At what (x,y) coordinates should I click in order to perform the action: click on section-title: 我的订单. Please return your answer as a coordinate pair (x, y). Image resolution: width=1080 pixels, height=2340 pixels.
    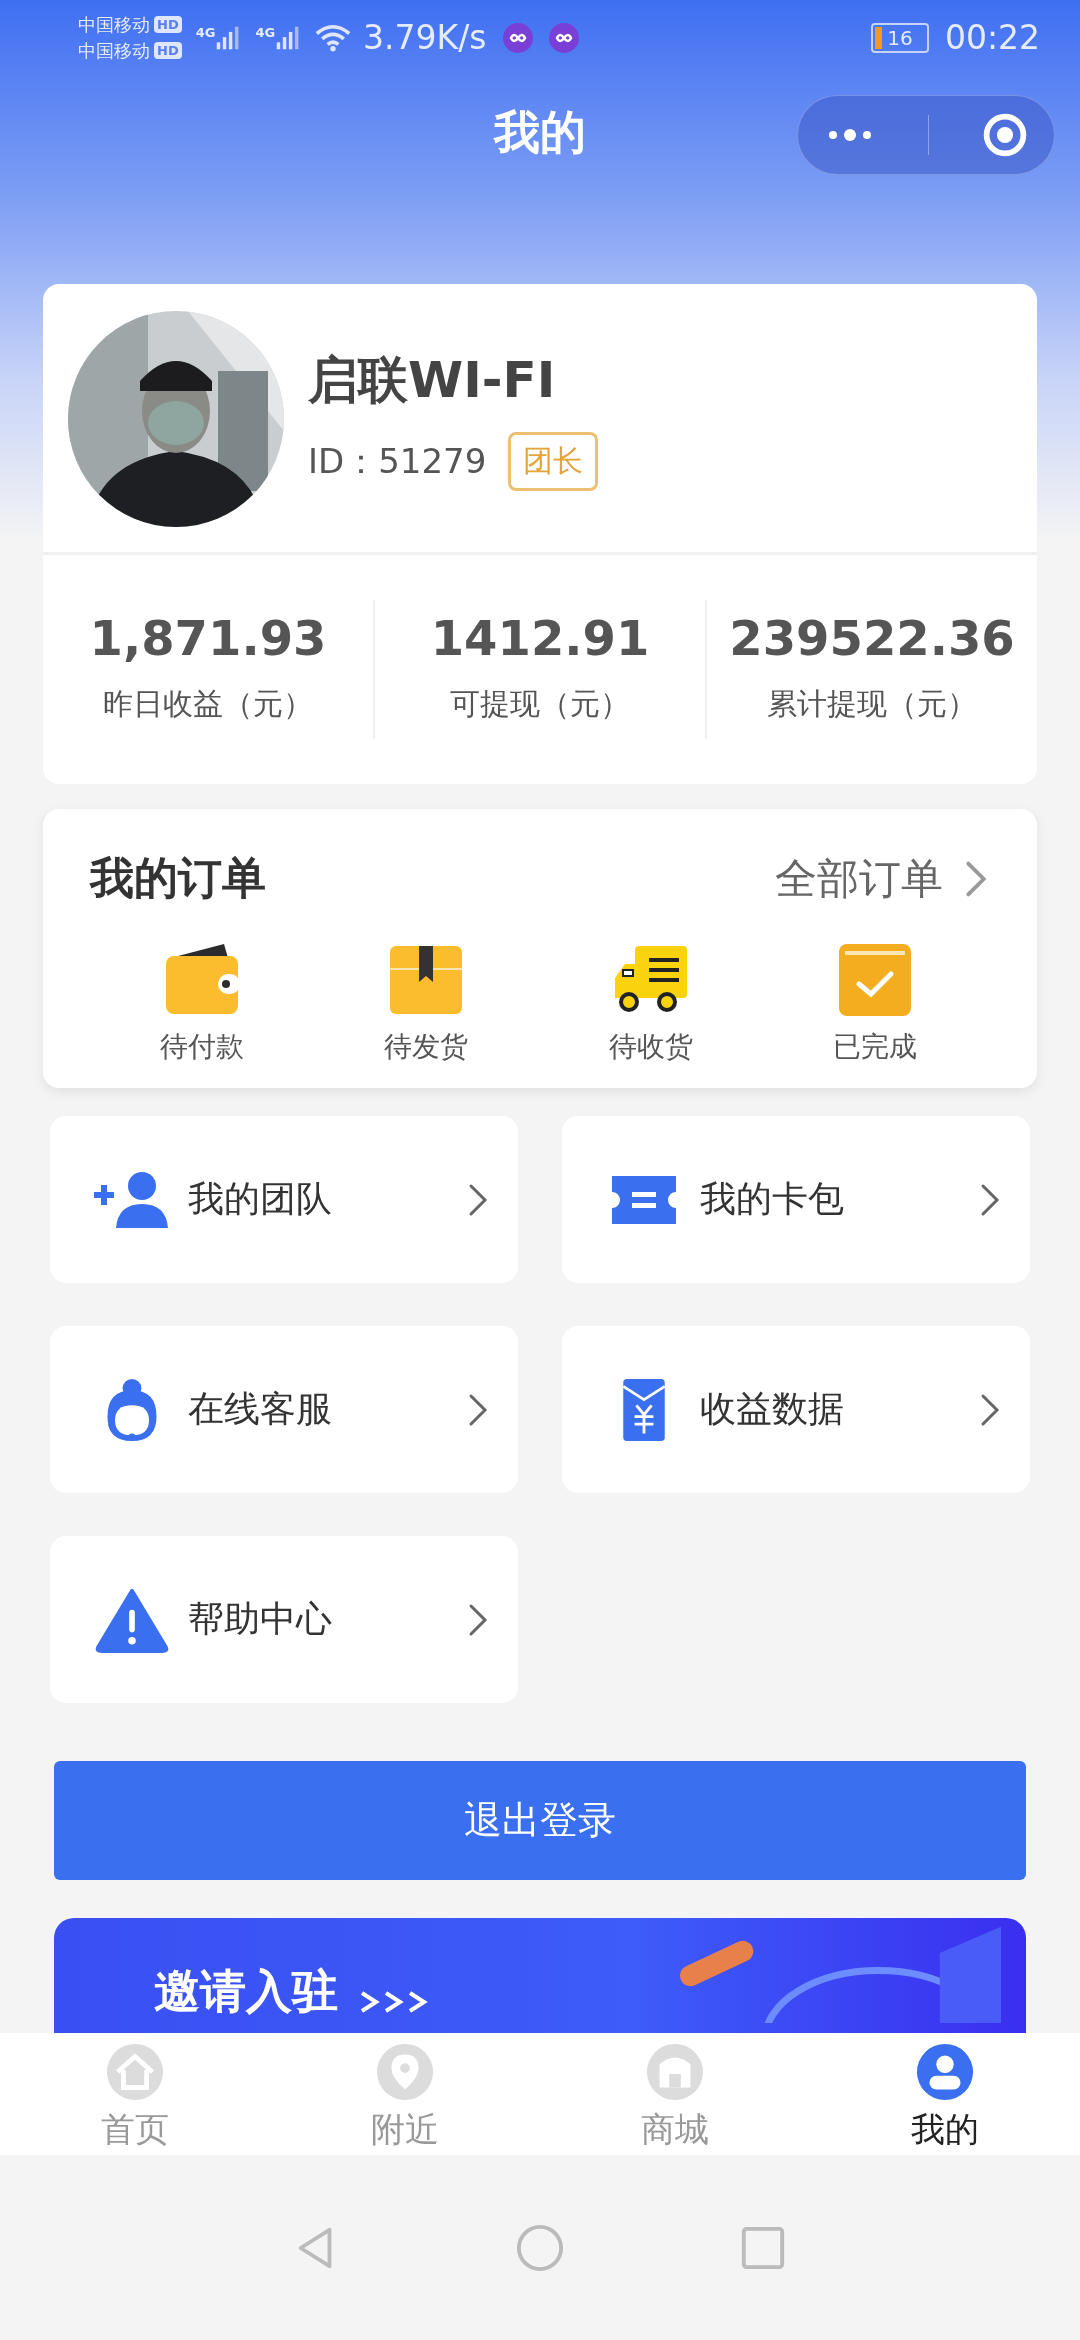
    Looking at the image, I should click on (178, 878).